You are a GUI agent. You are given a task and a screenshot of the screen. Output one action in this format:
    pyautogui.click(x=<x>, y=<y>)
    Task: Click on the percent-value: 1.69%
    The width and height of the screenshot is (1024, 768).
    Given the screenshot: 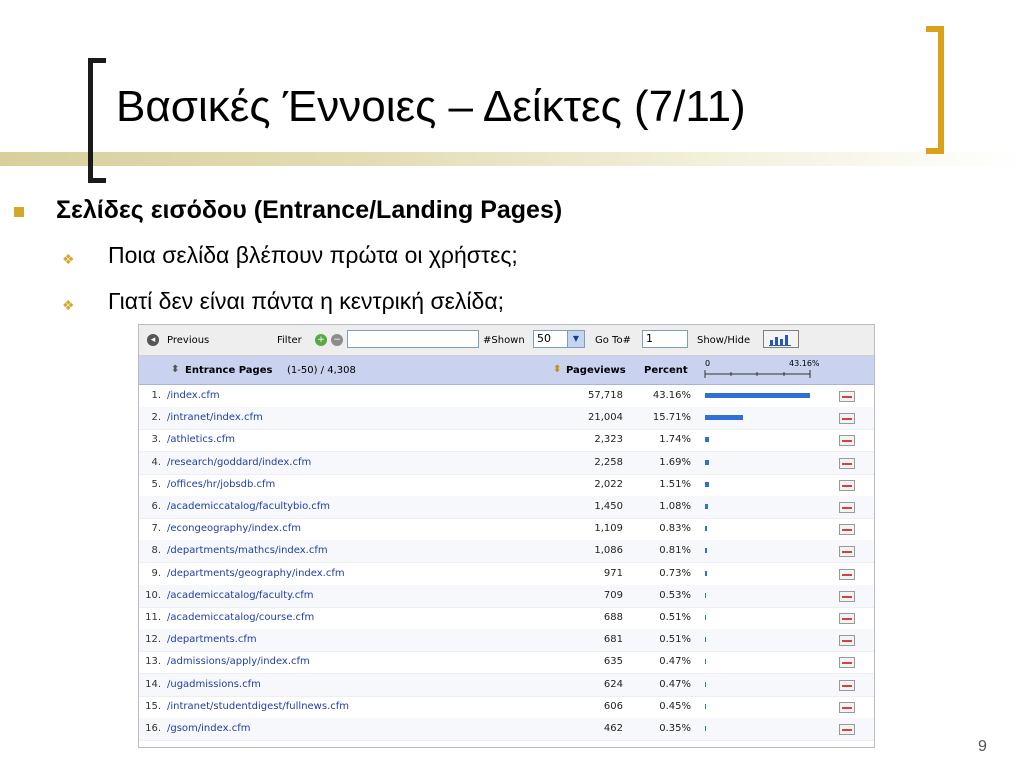 What is the action you would take?
    pyautogui.click(x=675, y=462)
    